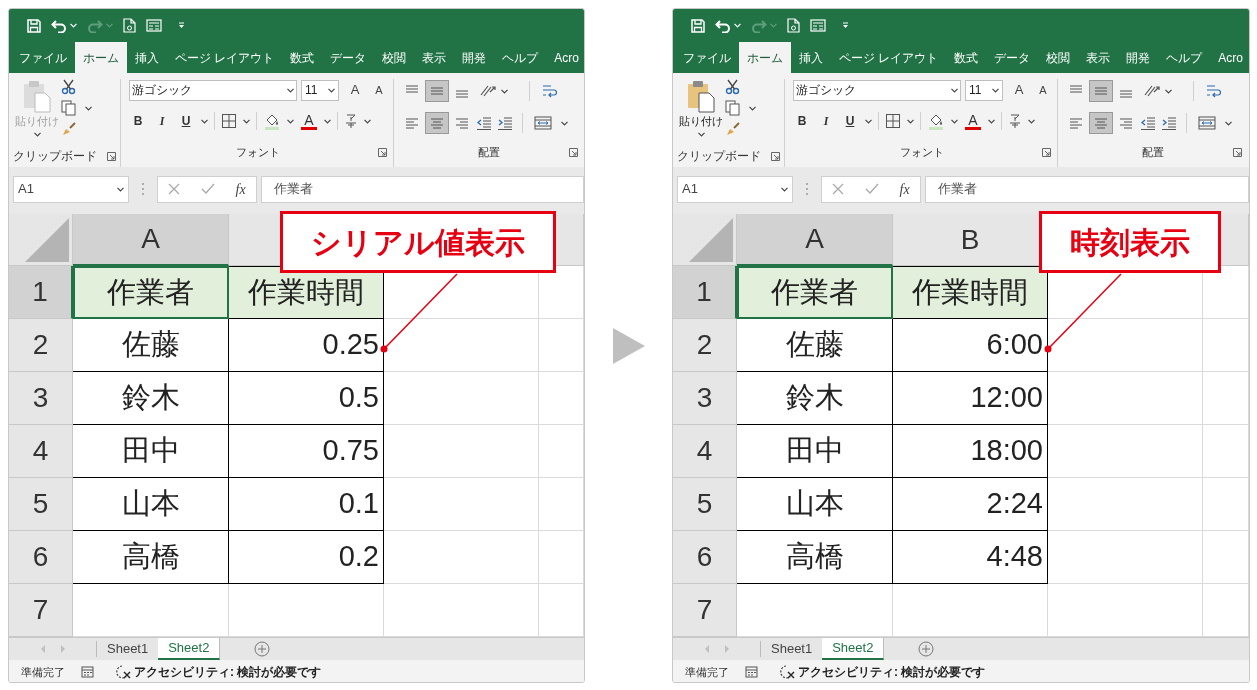 The width and height of the screenshot is (1257, 690). Describe the element at coordinates (422, 189) in the screenshot. I see `formula-field: 作業者` at that location.